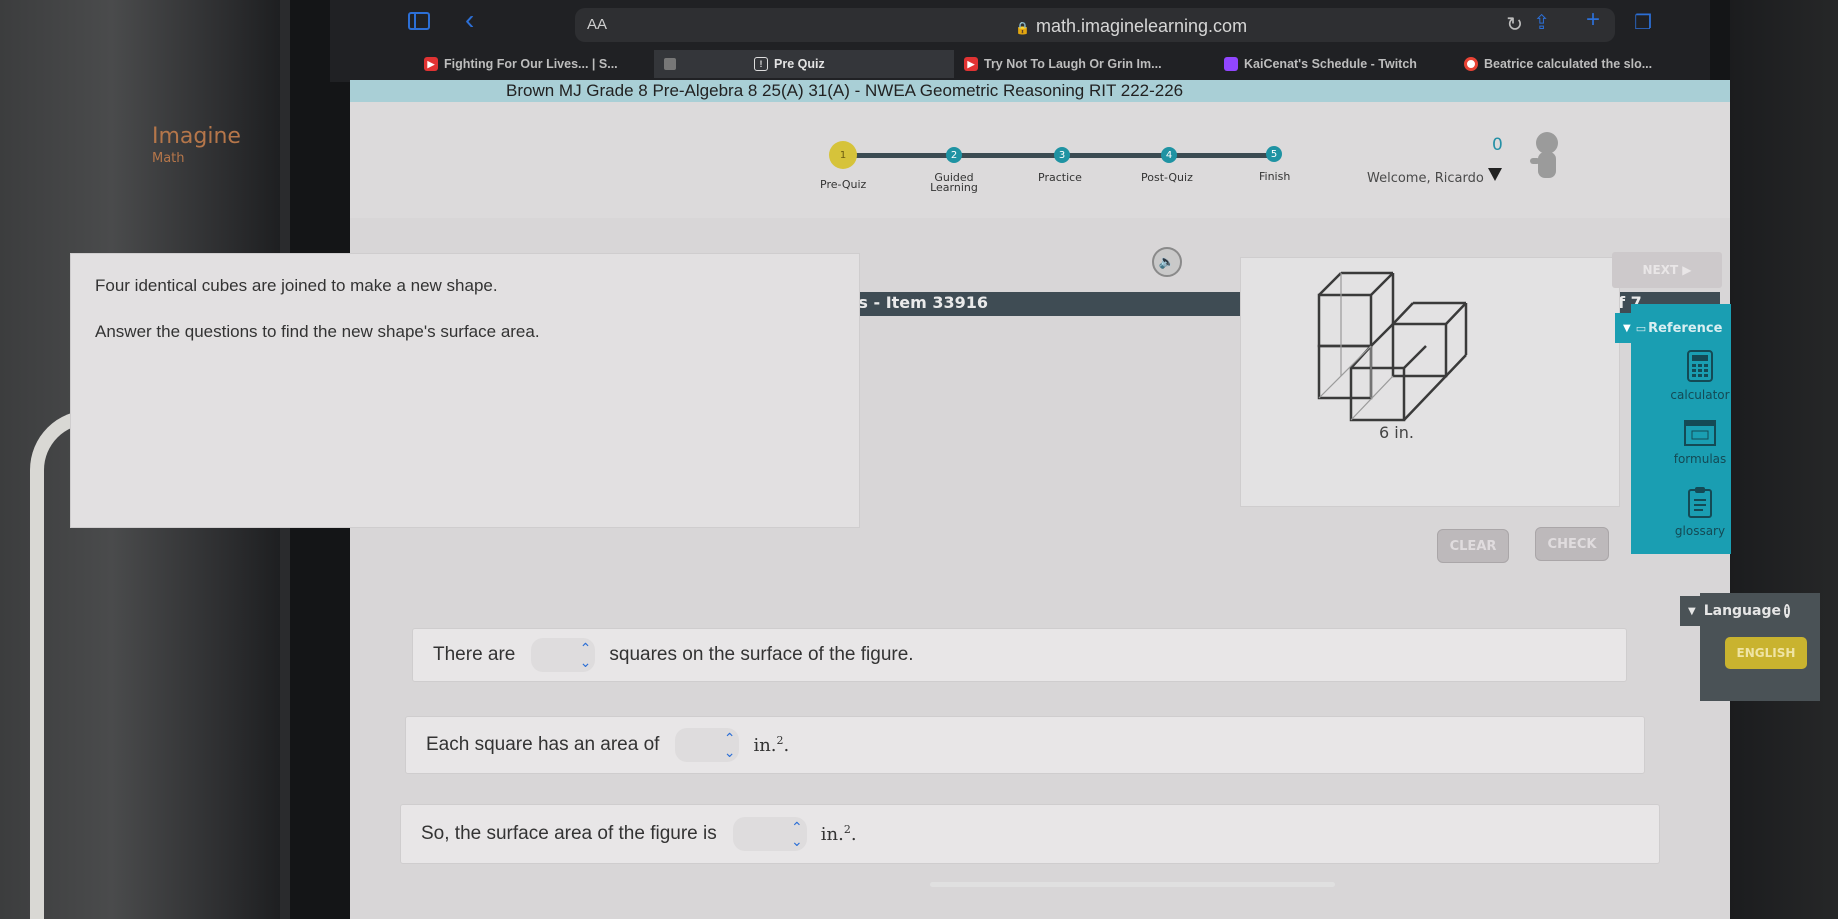 The width and height of the screenshot is (1838, 919). Describe the element at coordinates (670, 64) in the screenshot. I see `close-tab-icon` at that location.